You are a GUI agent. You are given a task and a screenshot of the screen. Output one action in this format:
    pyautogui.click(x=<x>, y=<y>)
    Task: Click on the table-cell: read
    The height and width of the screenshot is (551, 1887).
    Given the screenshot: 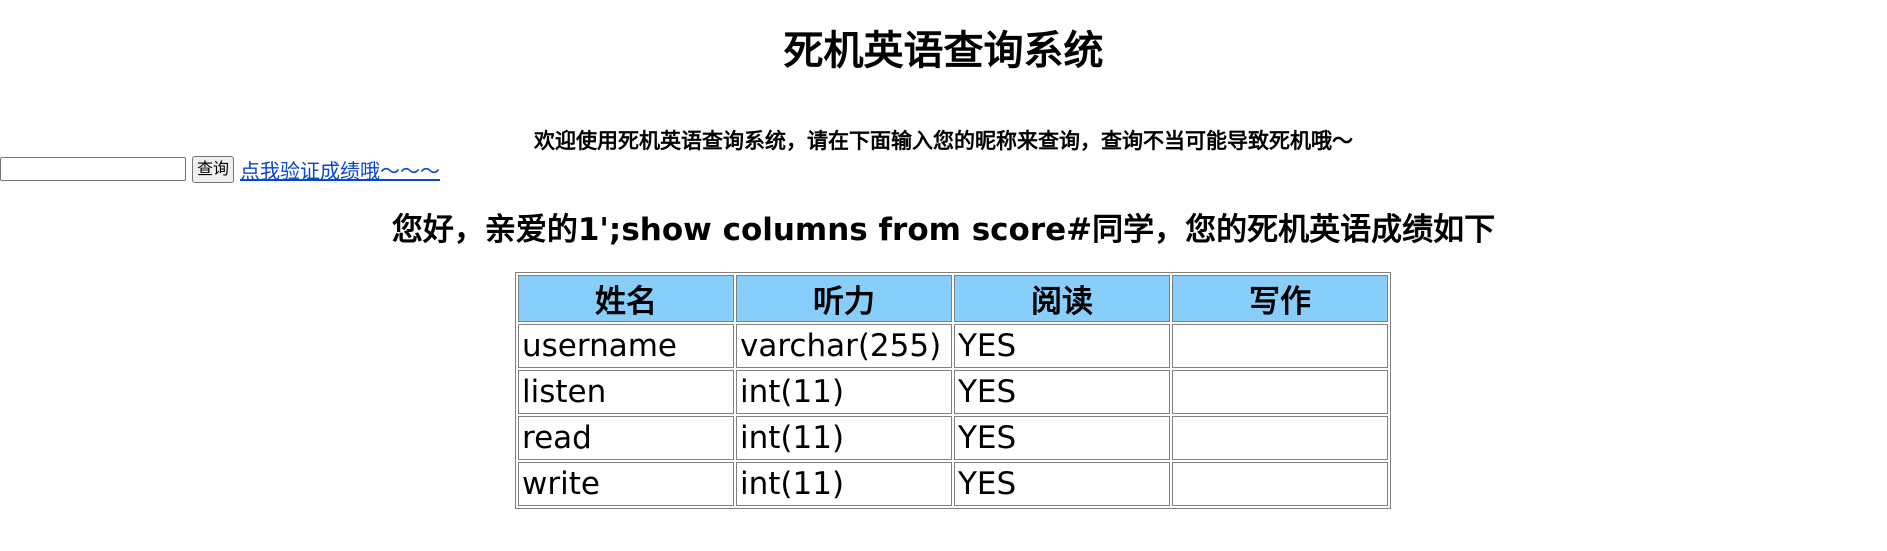 What is the action you would take?
    pyautogui.click(x=626, y=438)
    